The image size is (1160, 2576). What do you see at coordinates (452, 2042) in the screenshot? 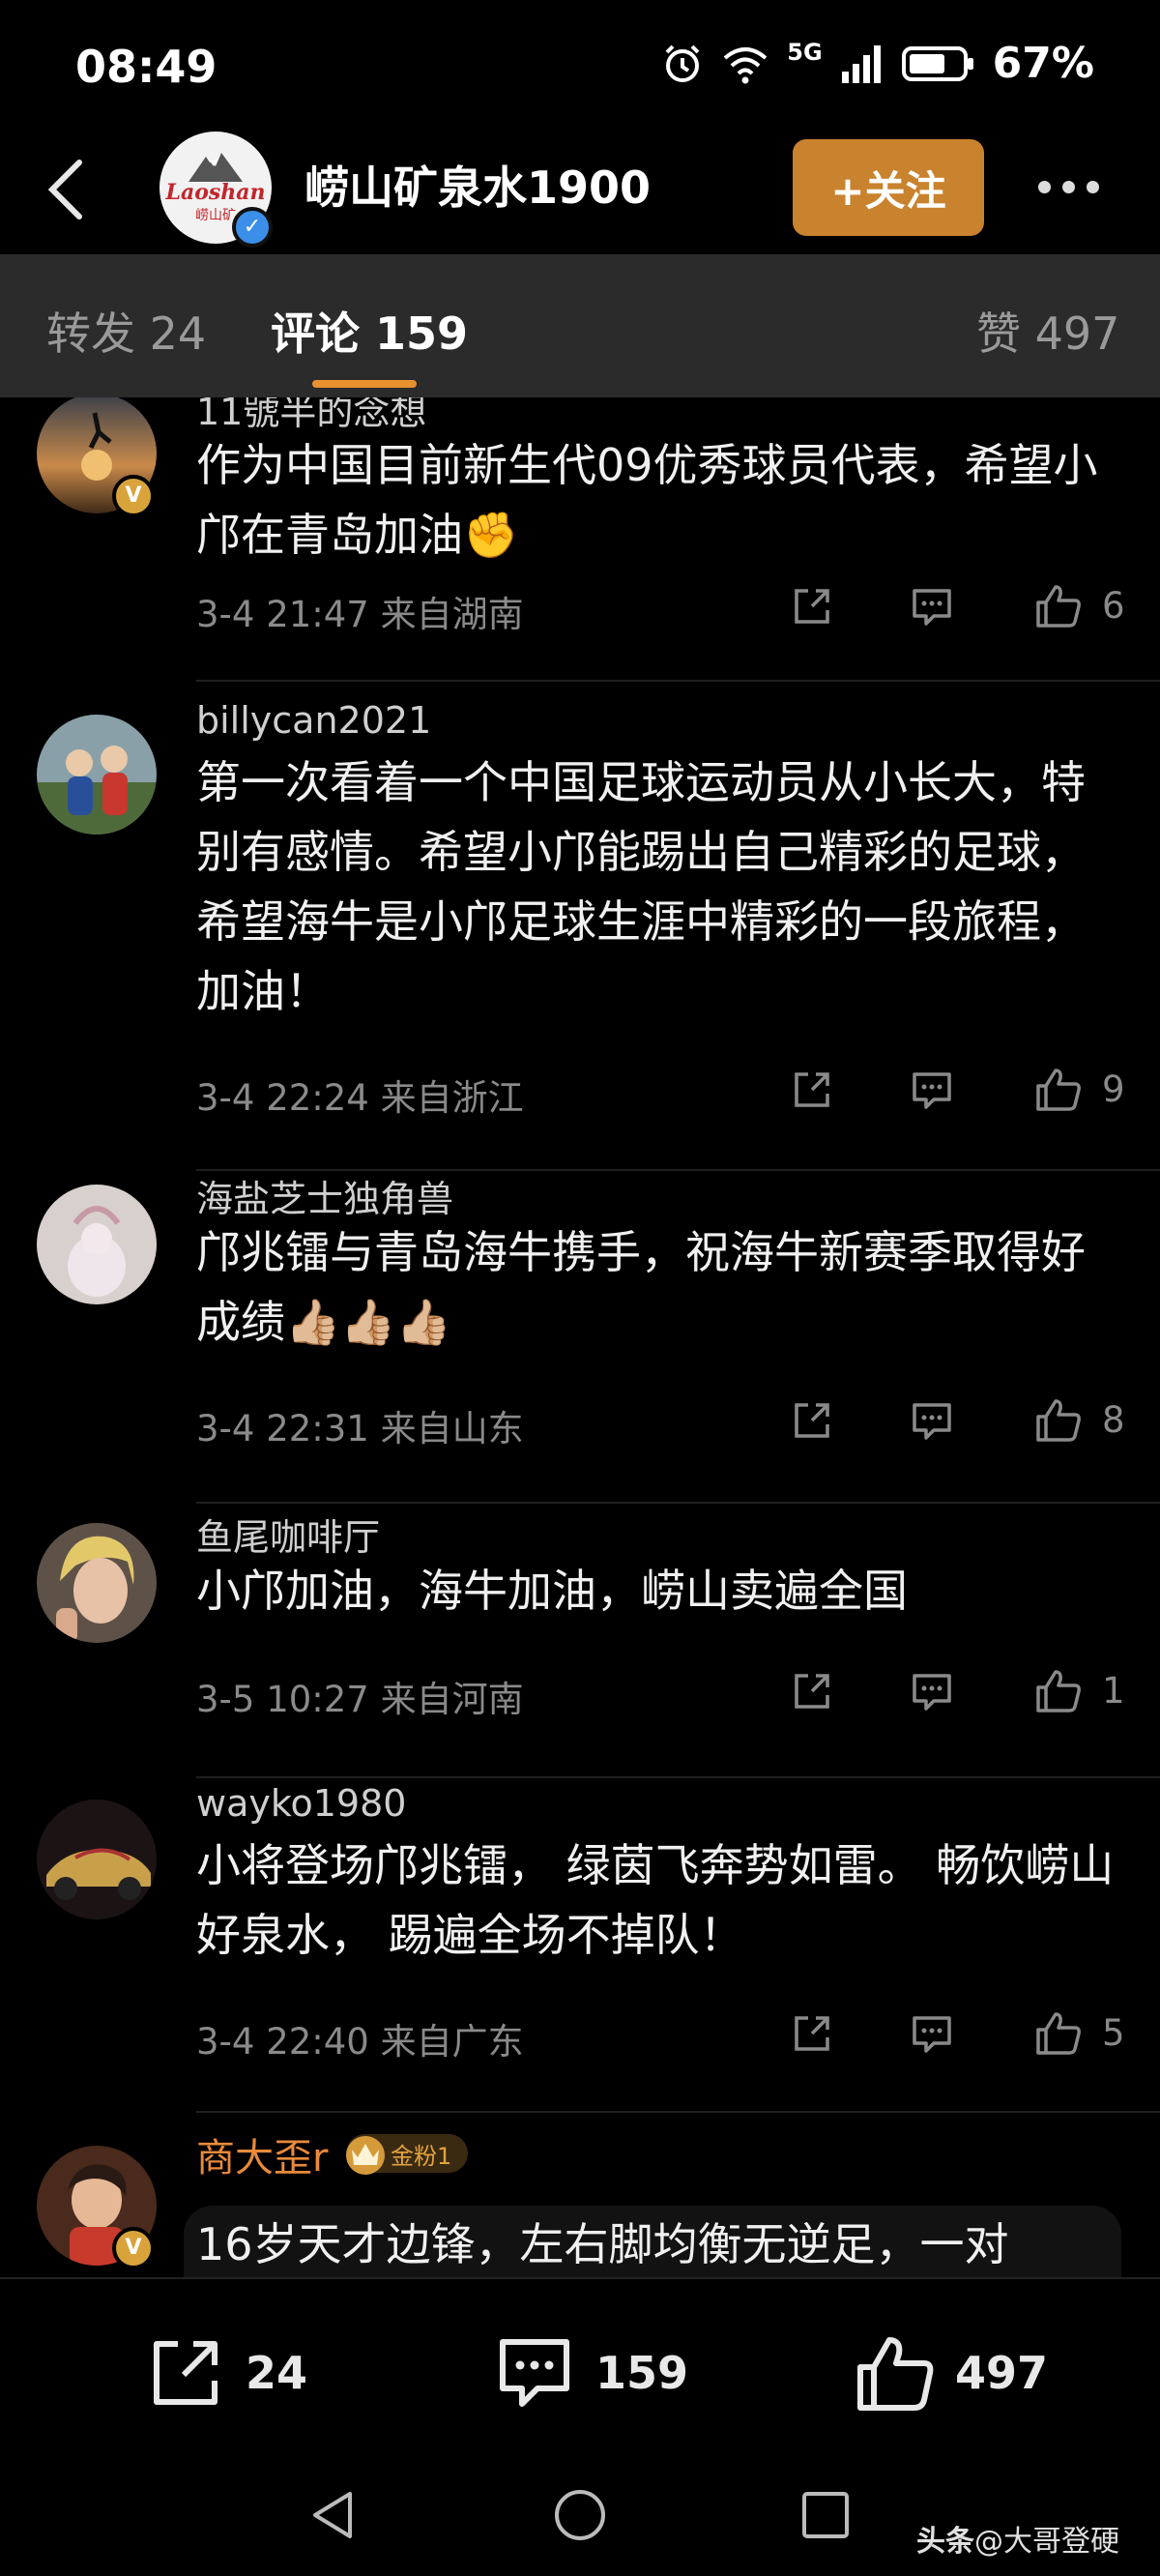
I see `comment-location: 来自广东` at bounding box center [452, 2042].